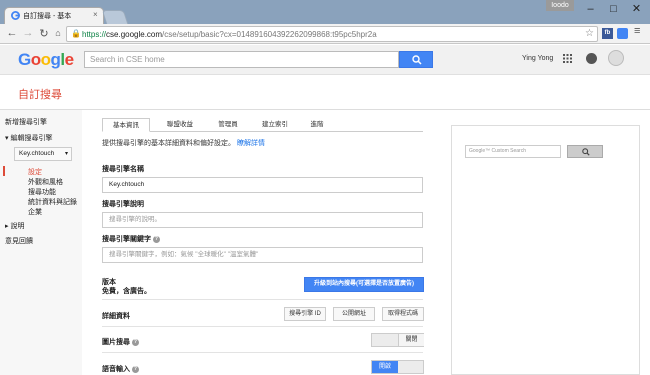  Describe the element at coordinates (123, 204) in the screenshot. I see `engine-description-label: 搜尋引擎說明` at that location.